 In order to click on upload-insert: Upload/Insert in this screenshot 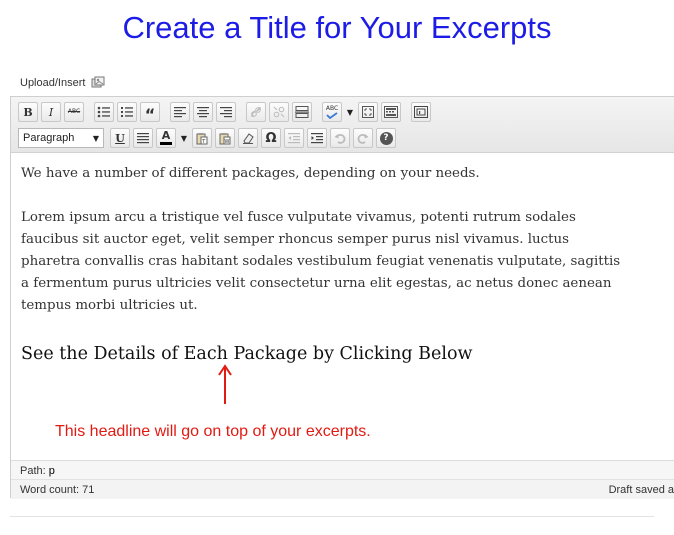, I will do `click(62, 83)`.